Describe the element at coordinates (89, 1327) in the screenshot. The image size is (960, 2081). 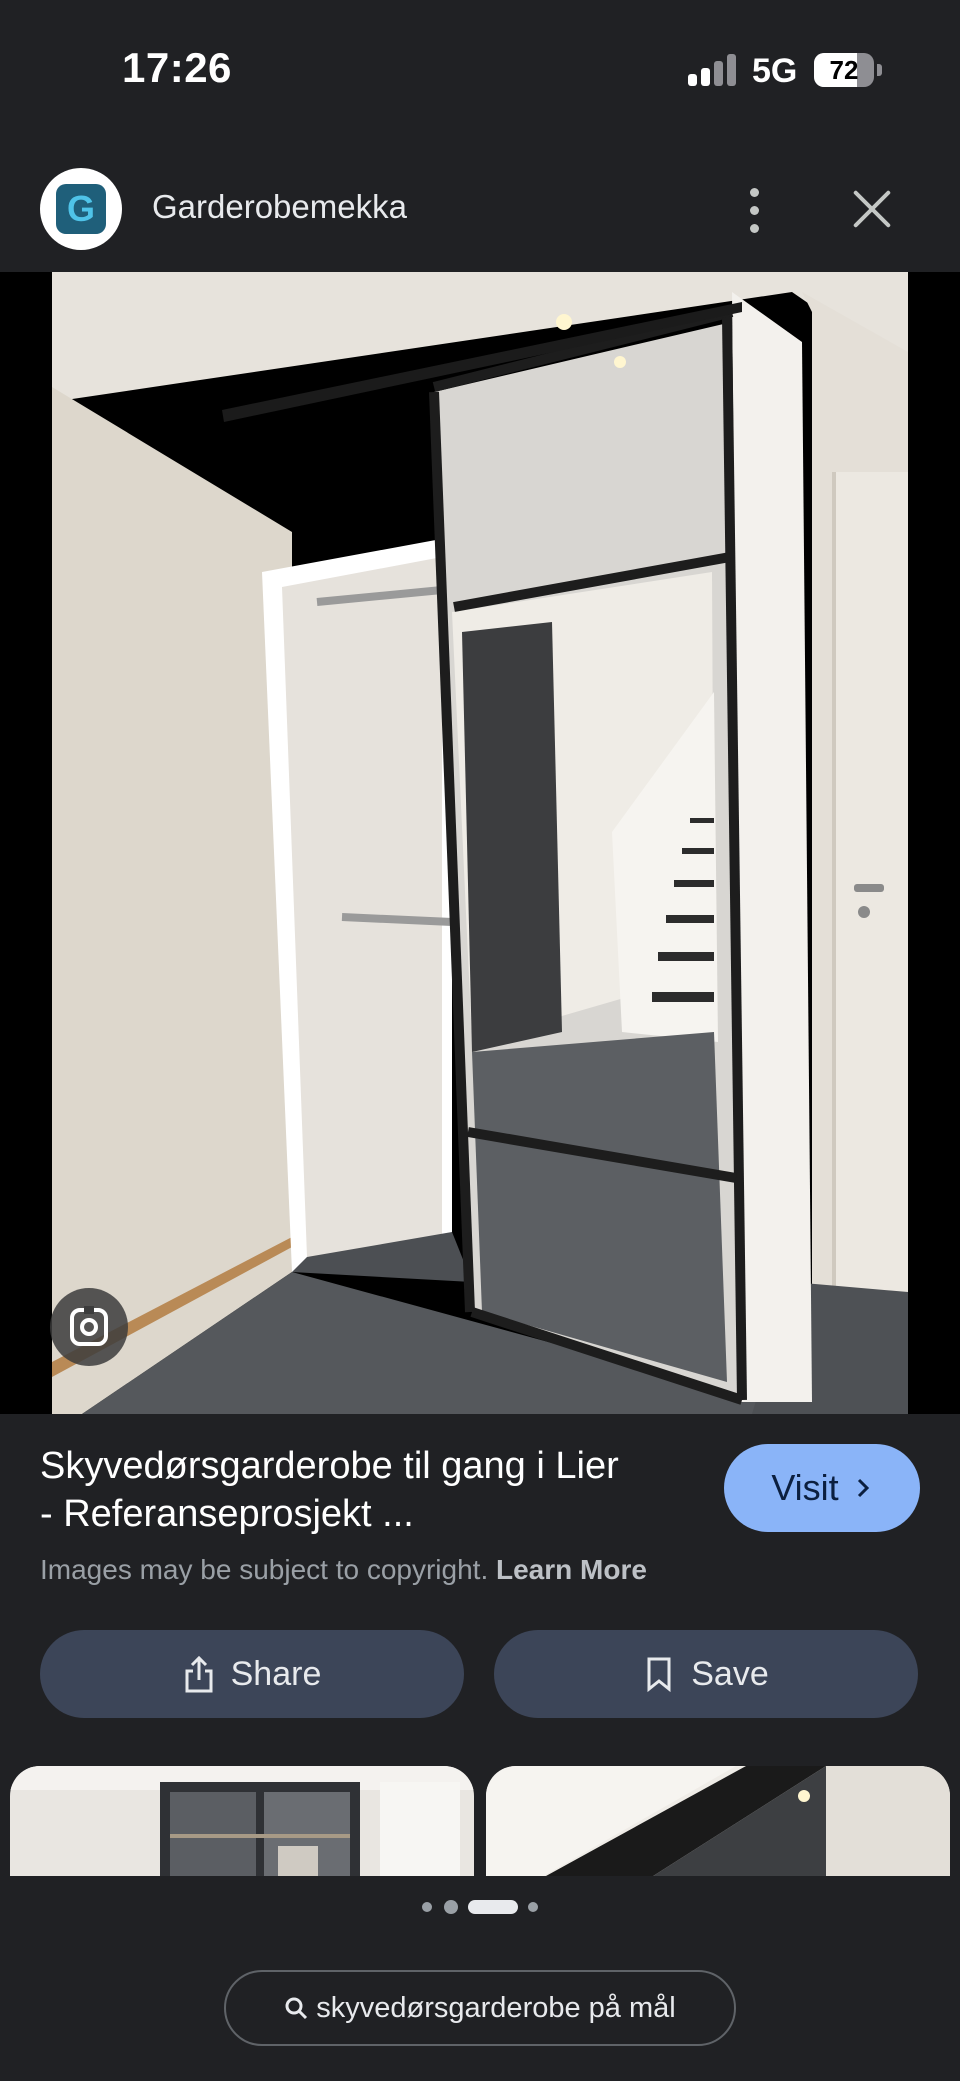
I see `lens-icon` at that location.